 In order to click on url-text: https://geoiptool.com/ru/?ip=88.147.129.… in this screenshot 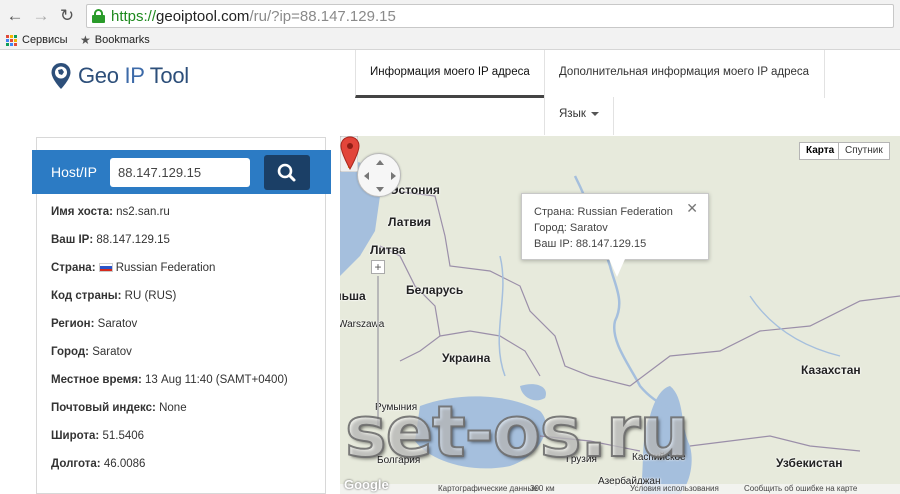, I will do `click(253, 16)`.